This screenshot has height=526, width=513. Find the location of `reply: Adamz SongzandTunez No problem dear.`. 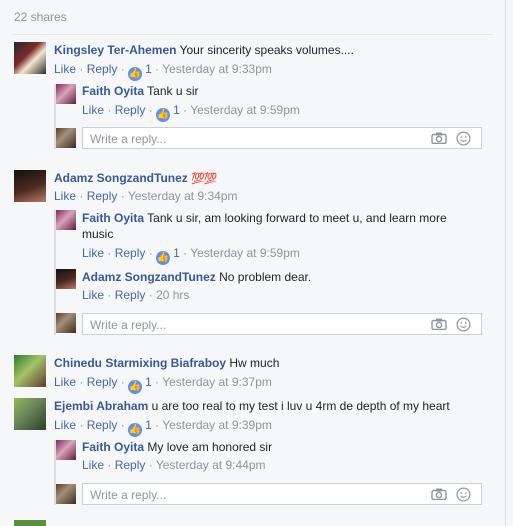

reply: Adamz SongzandTunez No problem dear. is located at coordinates (196, 277).